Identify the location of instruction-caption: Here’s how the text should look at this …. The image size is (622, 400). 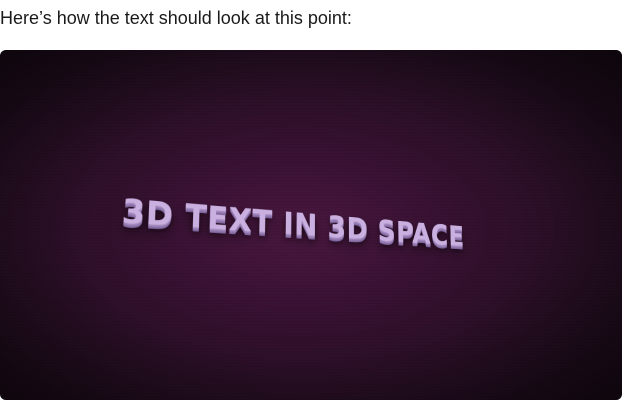
(176, 18).